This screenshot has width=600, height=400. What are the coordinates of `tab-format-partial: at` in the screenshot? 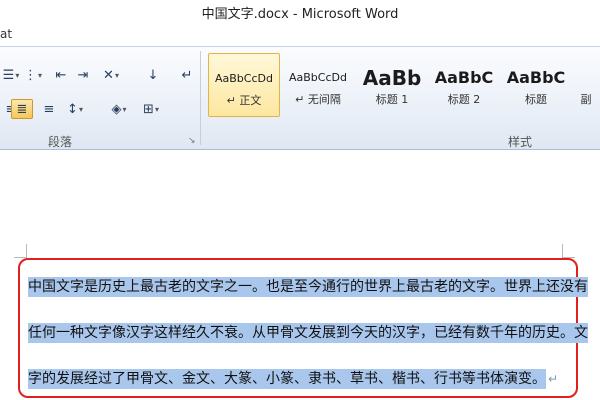 It's located at (6, 34).